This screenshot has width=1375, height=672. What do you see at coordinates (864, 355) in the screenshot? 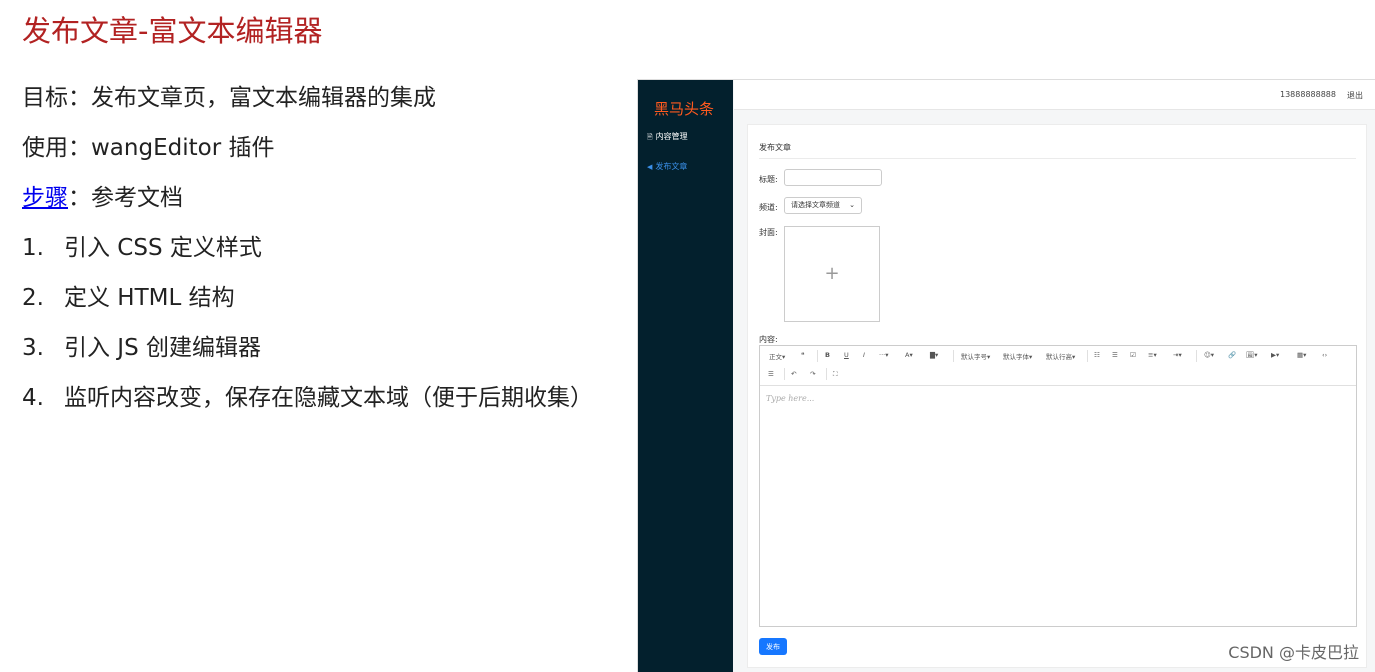
I see `italic-button: I` at bounding box center [864, 355].